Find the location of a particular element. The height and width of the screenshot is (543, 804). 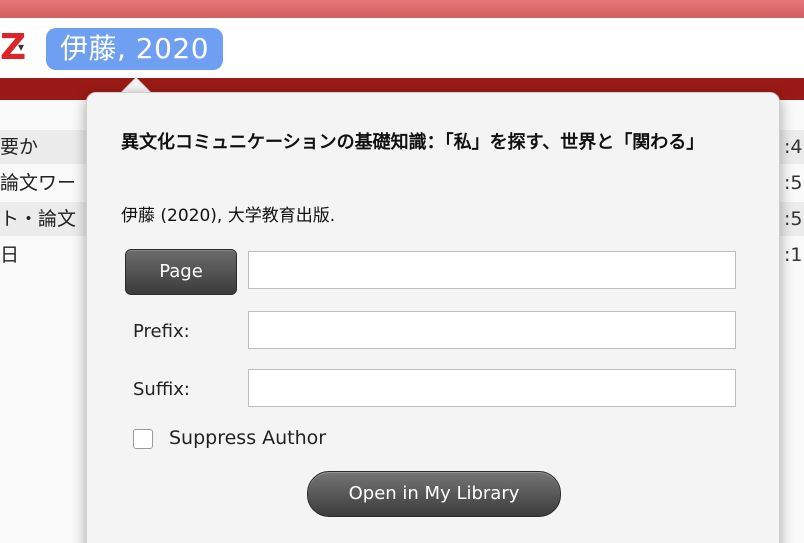

list-item-title: 日 is located at coordinates (10, 255).